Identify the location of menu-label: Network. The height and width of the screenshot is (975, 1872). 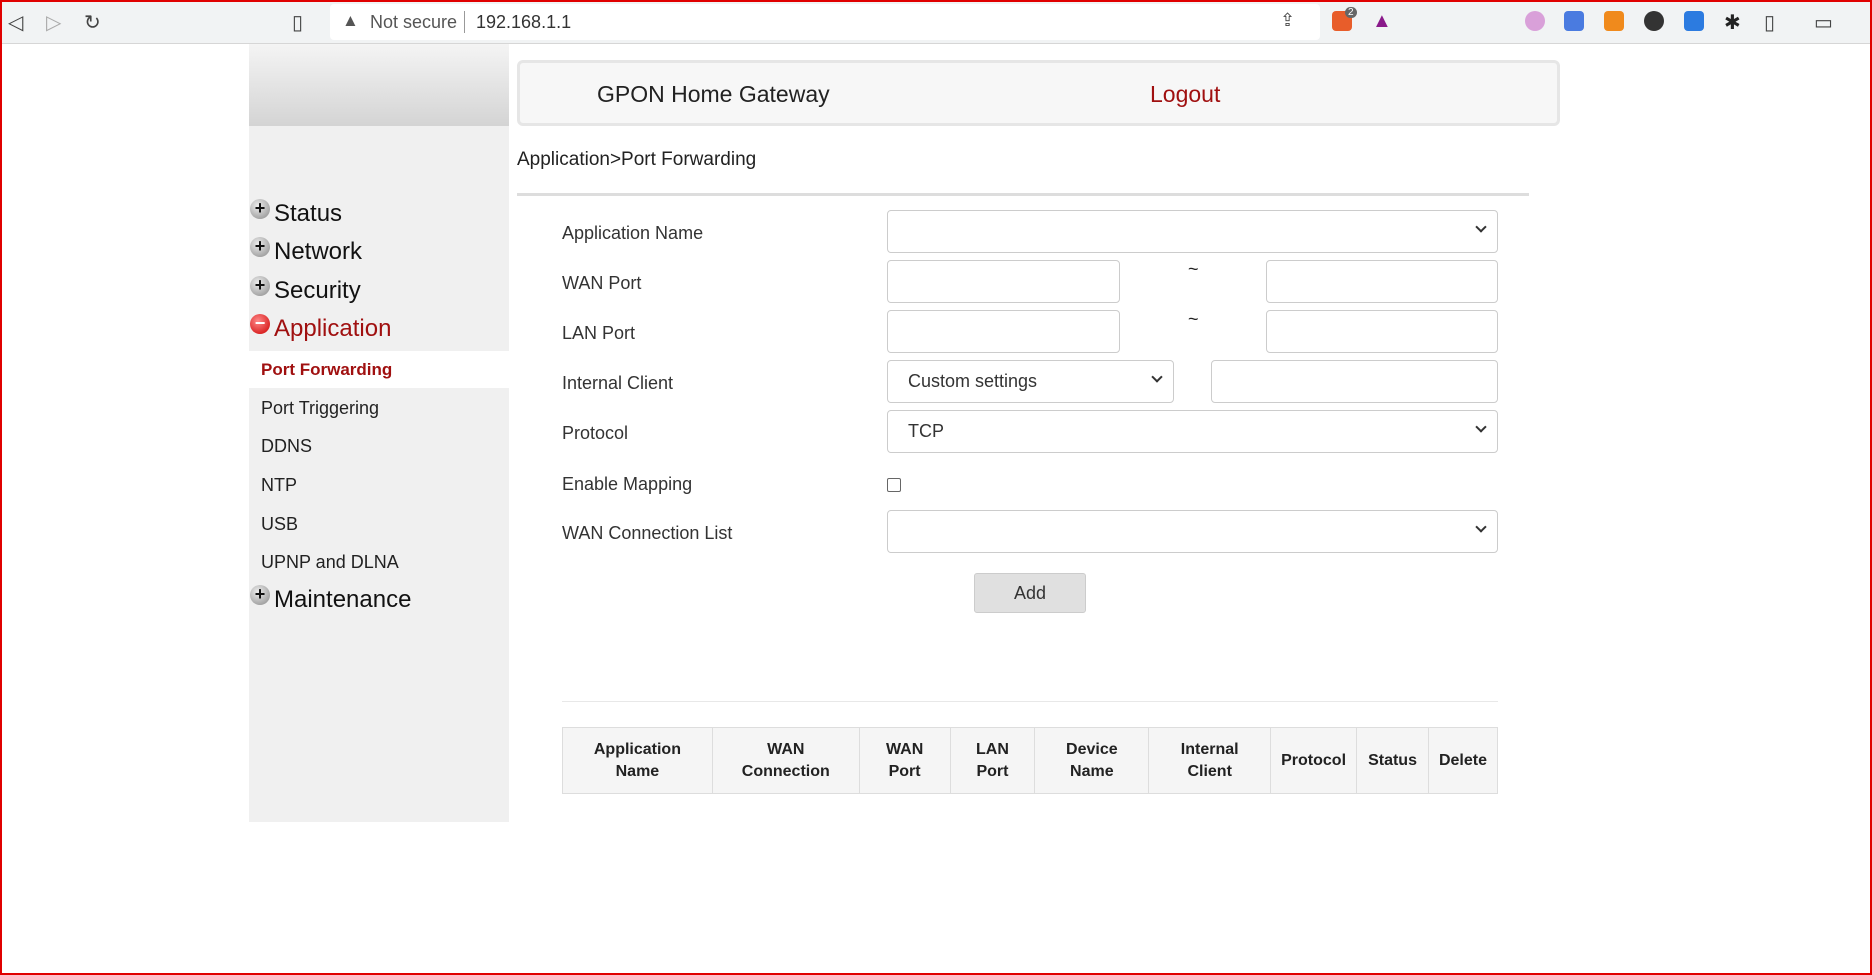
(318, 251).